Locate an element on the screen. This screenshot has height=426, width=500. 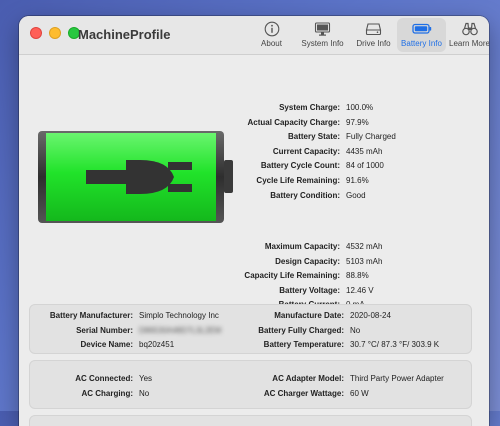
ac-connected-value: Yes is located at coordinates (146, 378).